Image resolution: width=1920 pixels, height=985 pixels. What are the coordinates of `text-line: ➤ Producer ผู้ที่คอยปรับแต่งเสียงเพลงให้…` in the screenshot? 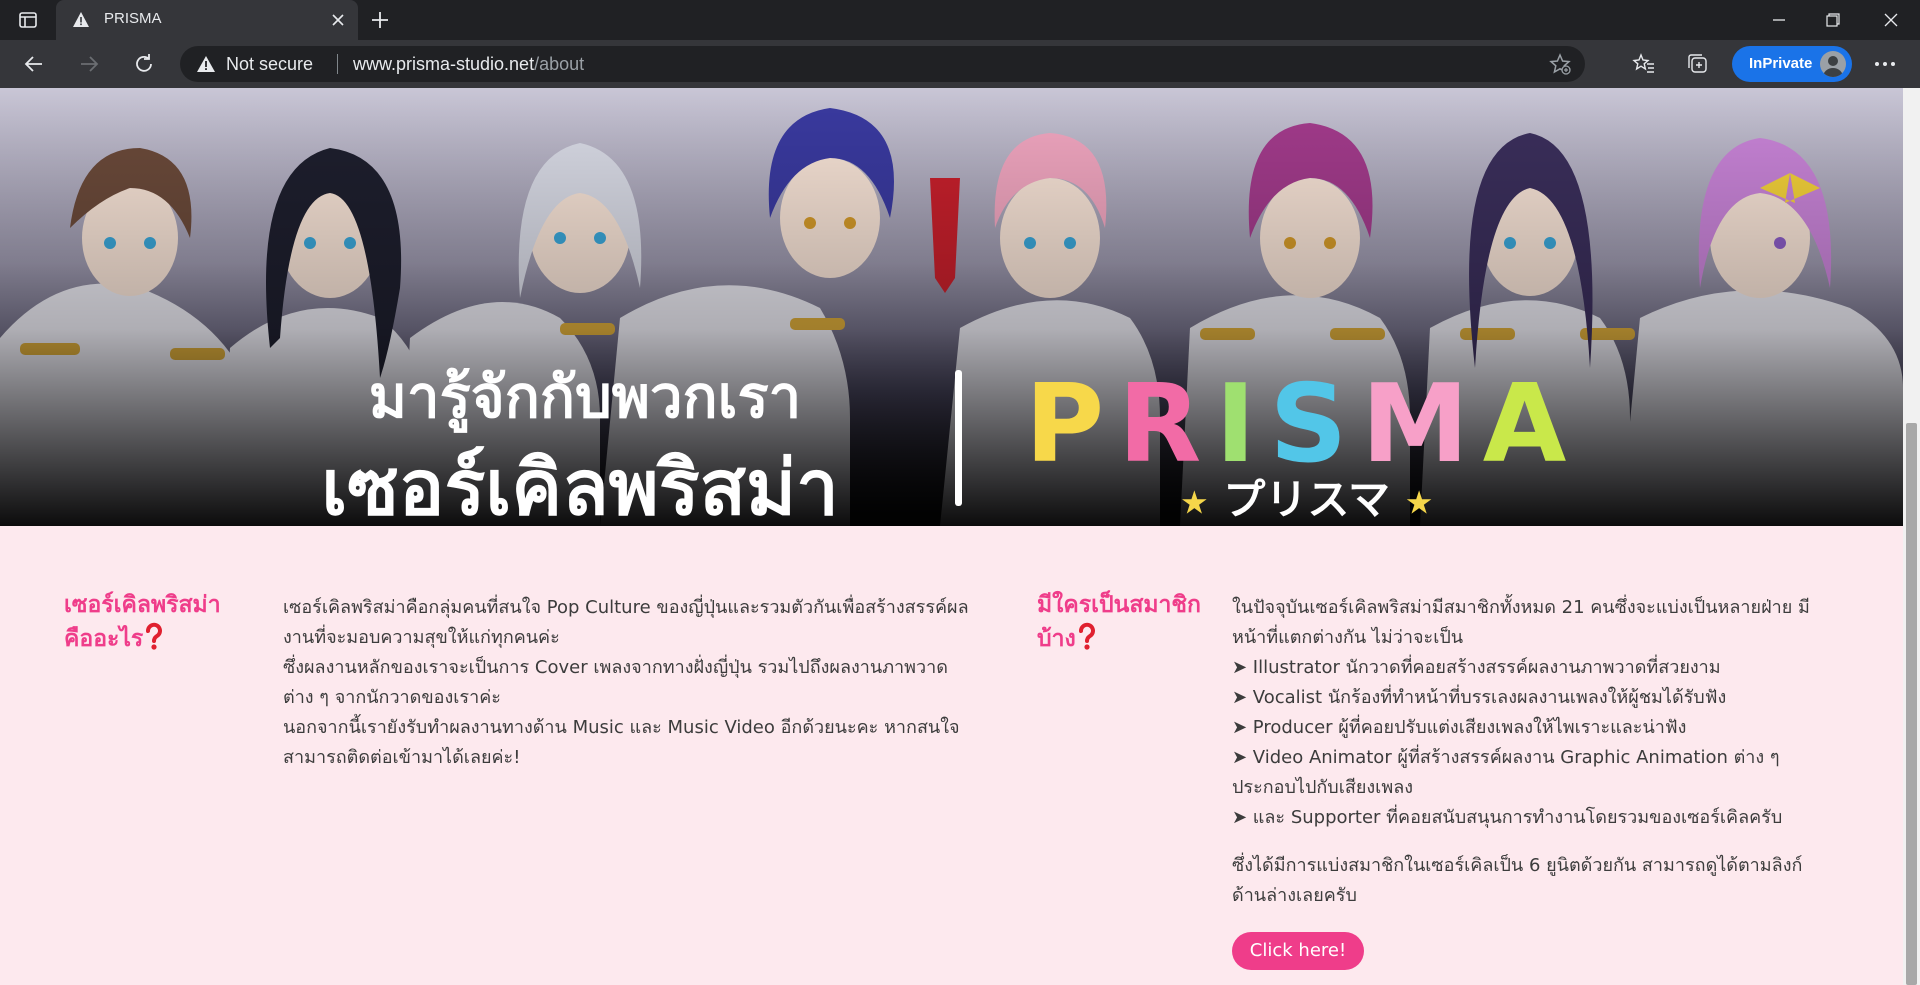 It's located at (1459, 727).